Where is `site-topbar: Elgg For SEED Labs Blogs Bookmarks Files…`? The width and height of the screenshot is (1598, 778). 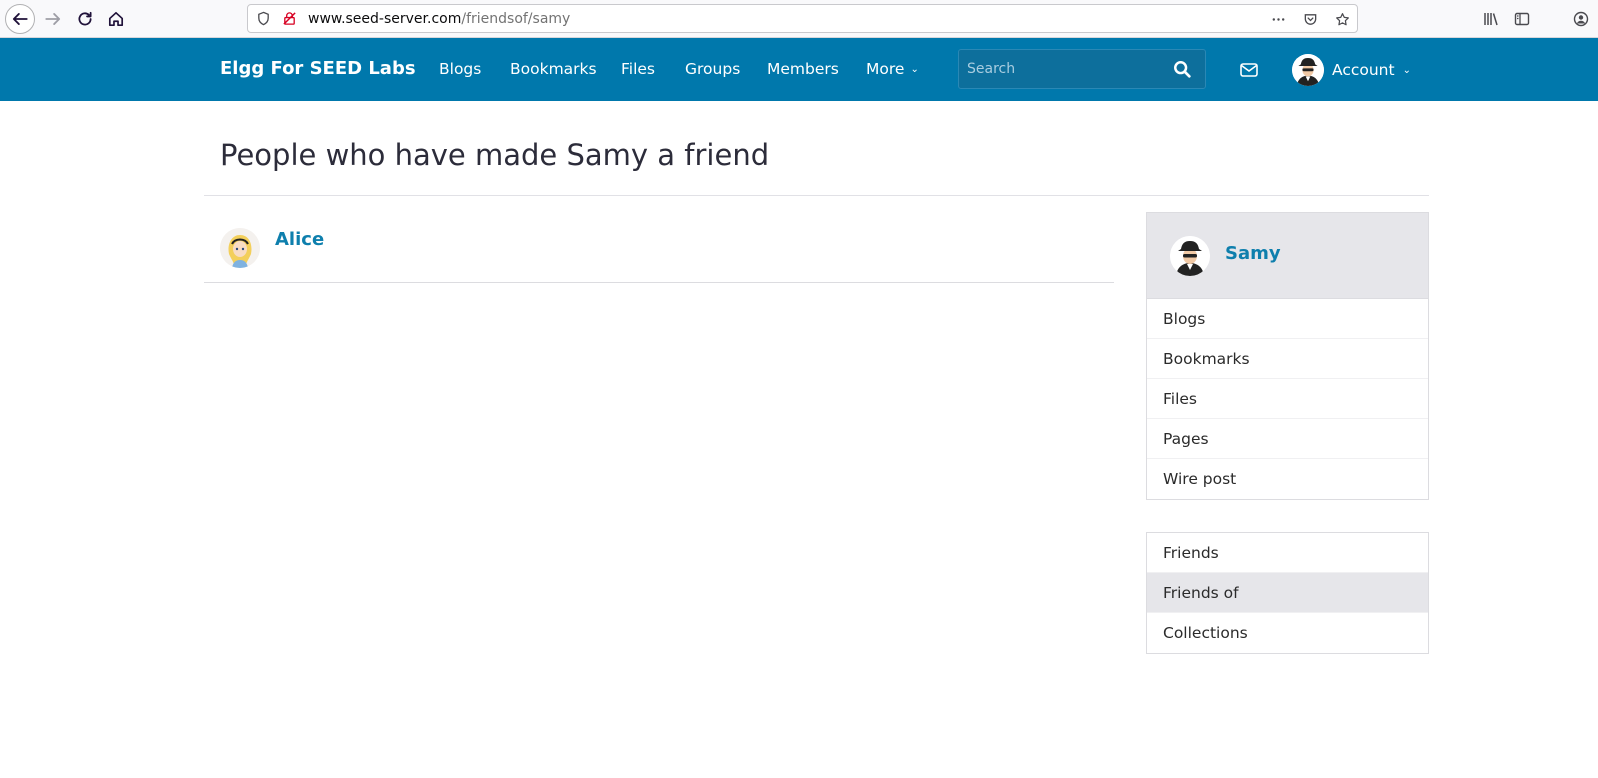 site-topbar: Elgg For SEED Labs Blogs Bookmarks Files… is located at coordinates (799, 69).